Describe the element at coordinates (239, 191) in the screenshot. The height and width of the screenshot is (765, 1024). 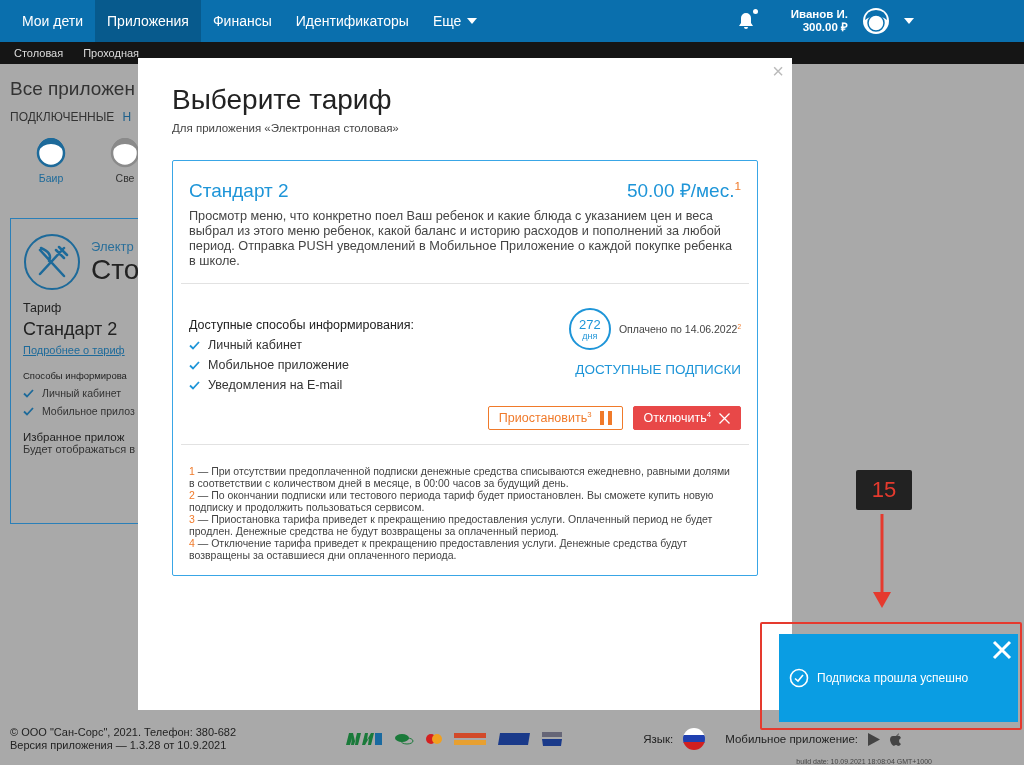
I see `tariff-name: Стандарт 2` at that location.